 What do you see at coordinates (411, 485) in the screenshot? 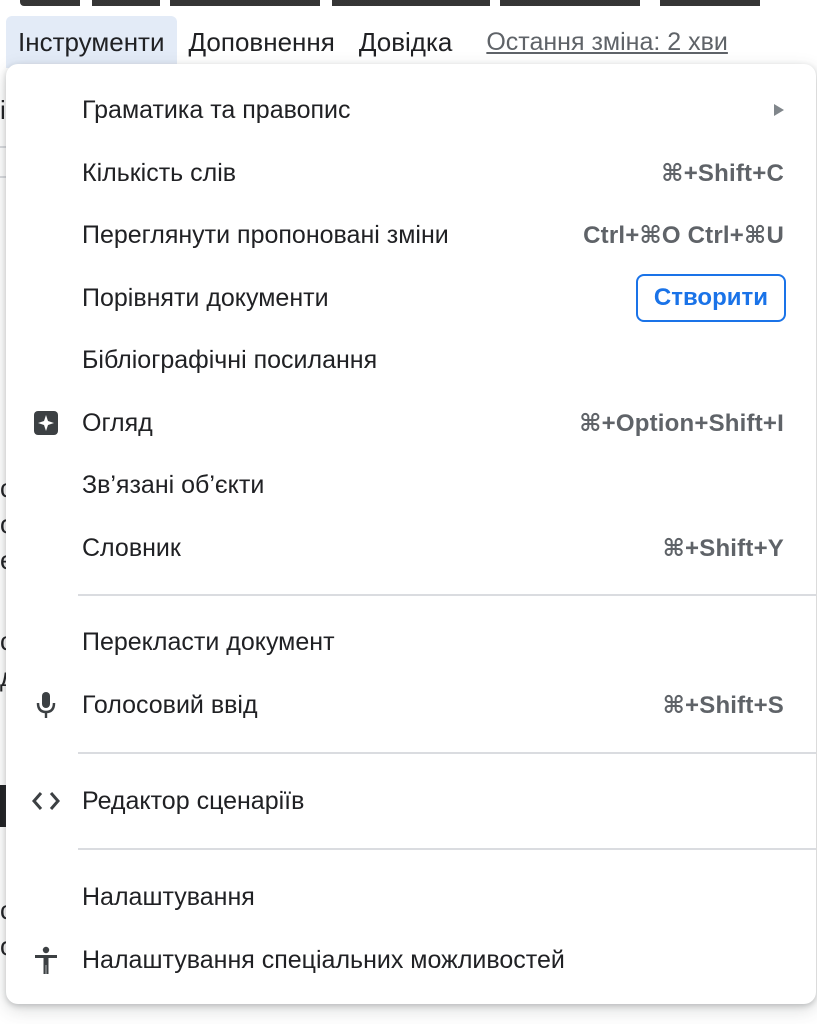
I see `menu-item-linked-objects: Зв’язані об’єкти` at bounding box center [411, 485].